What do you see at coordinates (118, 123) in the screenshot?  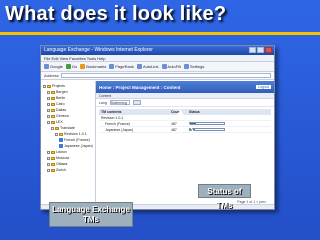 I see `tm-name: French (France)` at bounding box center [118, 123].